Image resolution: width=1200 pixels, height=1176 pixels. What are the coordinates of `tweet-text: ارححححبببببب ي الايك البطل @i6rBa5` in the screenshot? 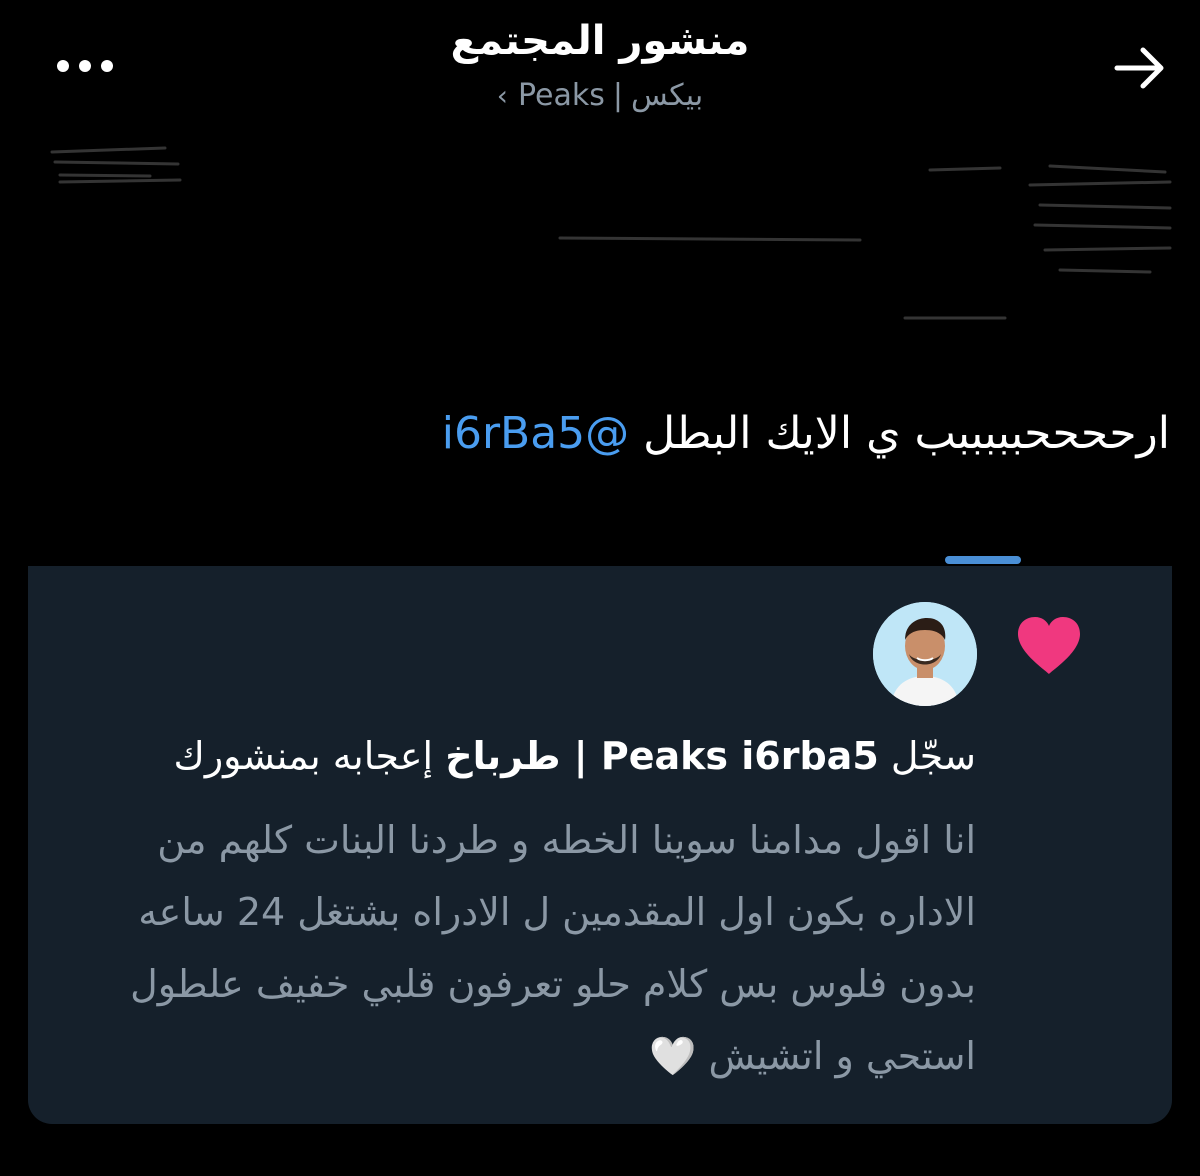 It's located at (620, 434).